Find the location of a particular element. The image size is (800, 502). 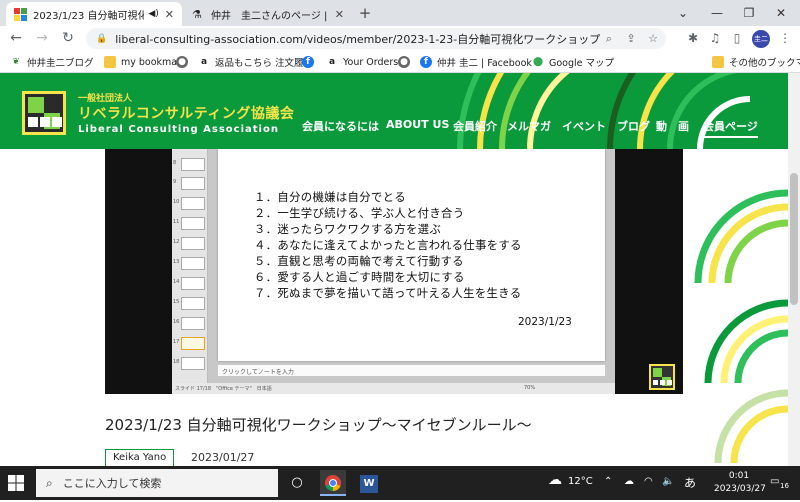

bookmark-facebook: f is located at coordinates (310, 62).